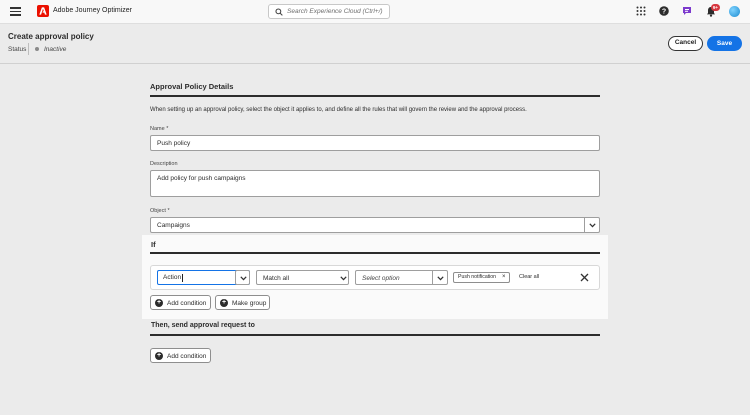 The image size is (750, 415). Describe the element at coordinates (687, 11) in the screenshot. I see `chat-icon` at that location.